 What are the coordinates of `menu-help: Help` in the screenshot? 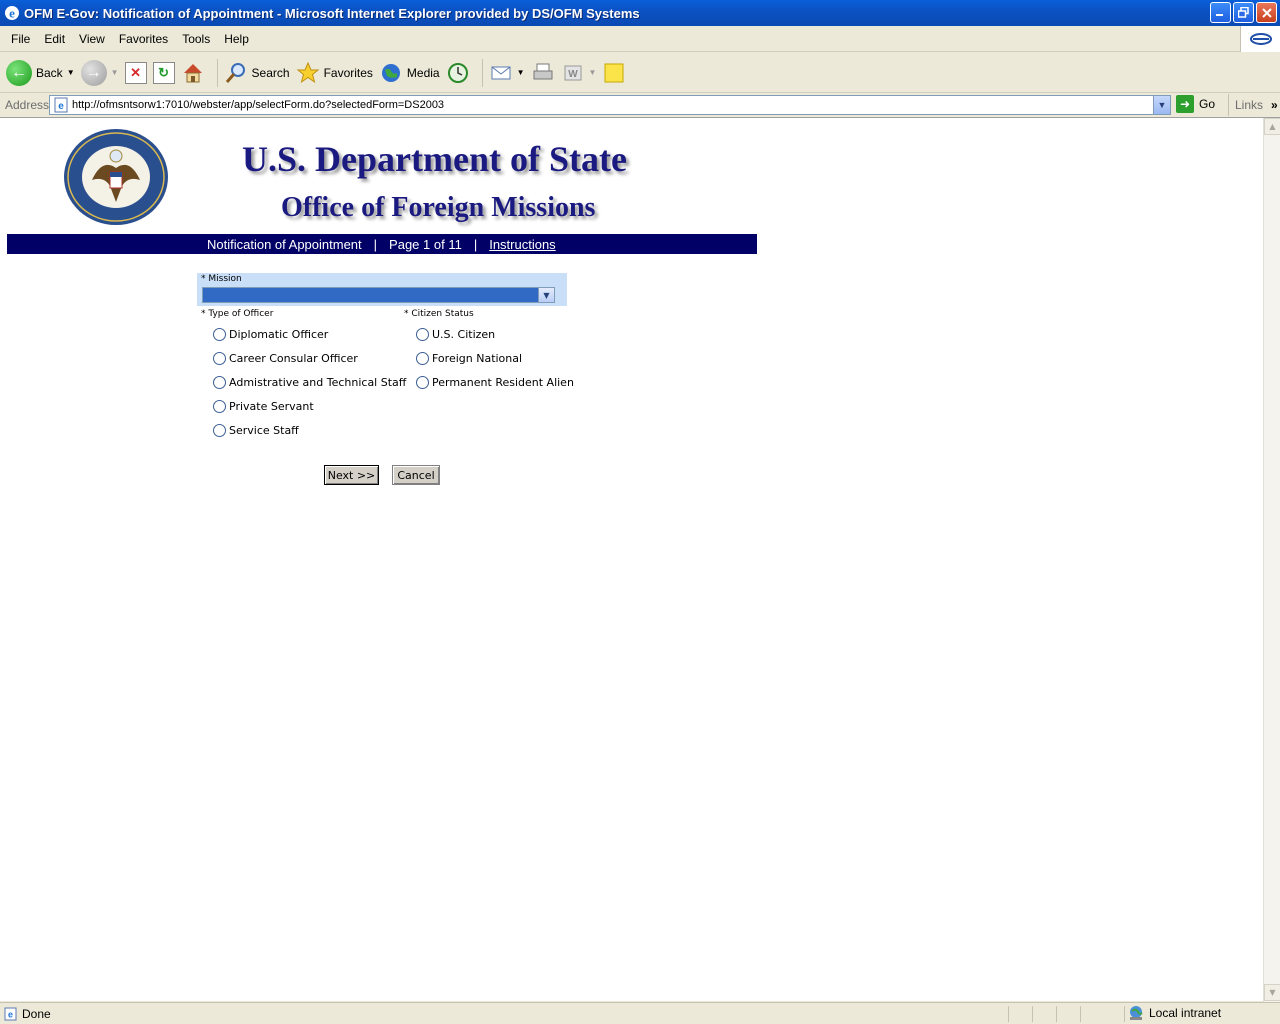 It's located at (236, 39).